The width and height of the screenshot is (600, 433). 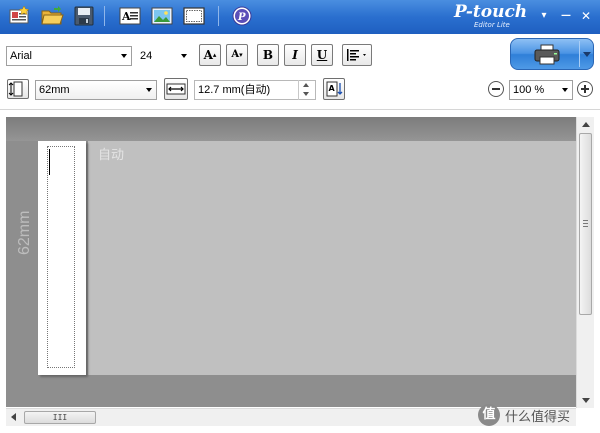 I want to click on zoom-select: 100 %, so click(x=541, y=90).